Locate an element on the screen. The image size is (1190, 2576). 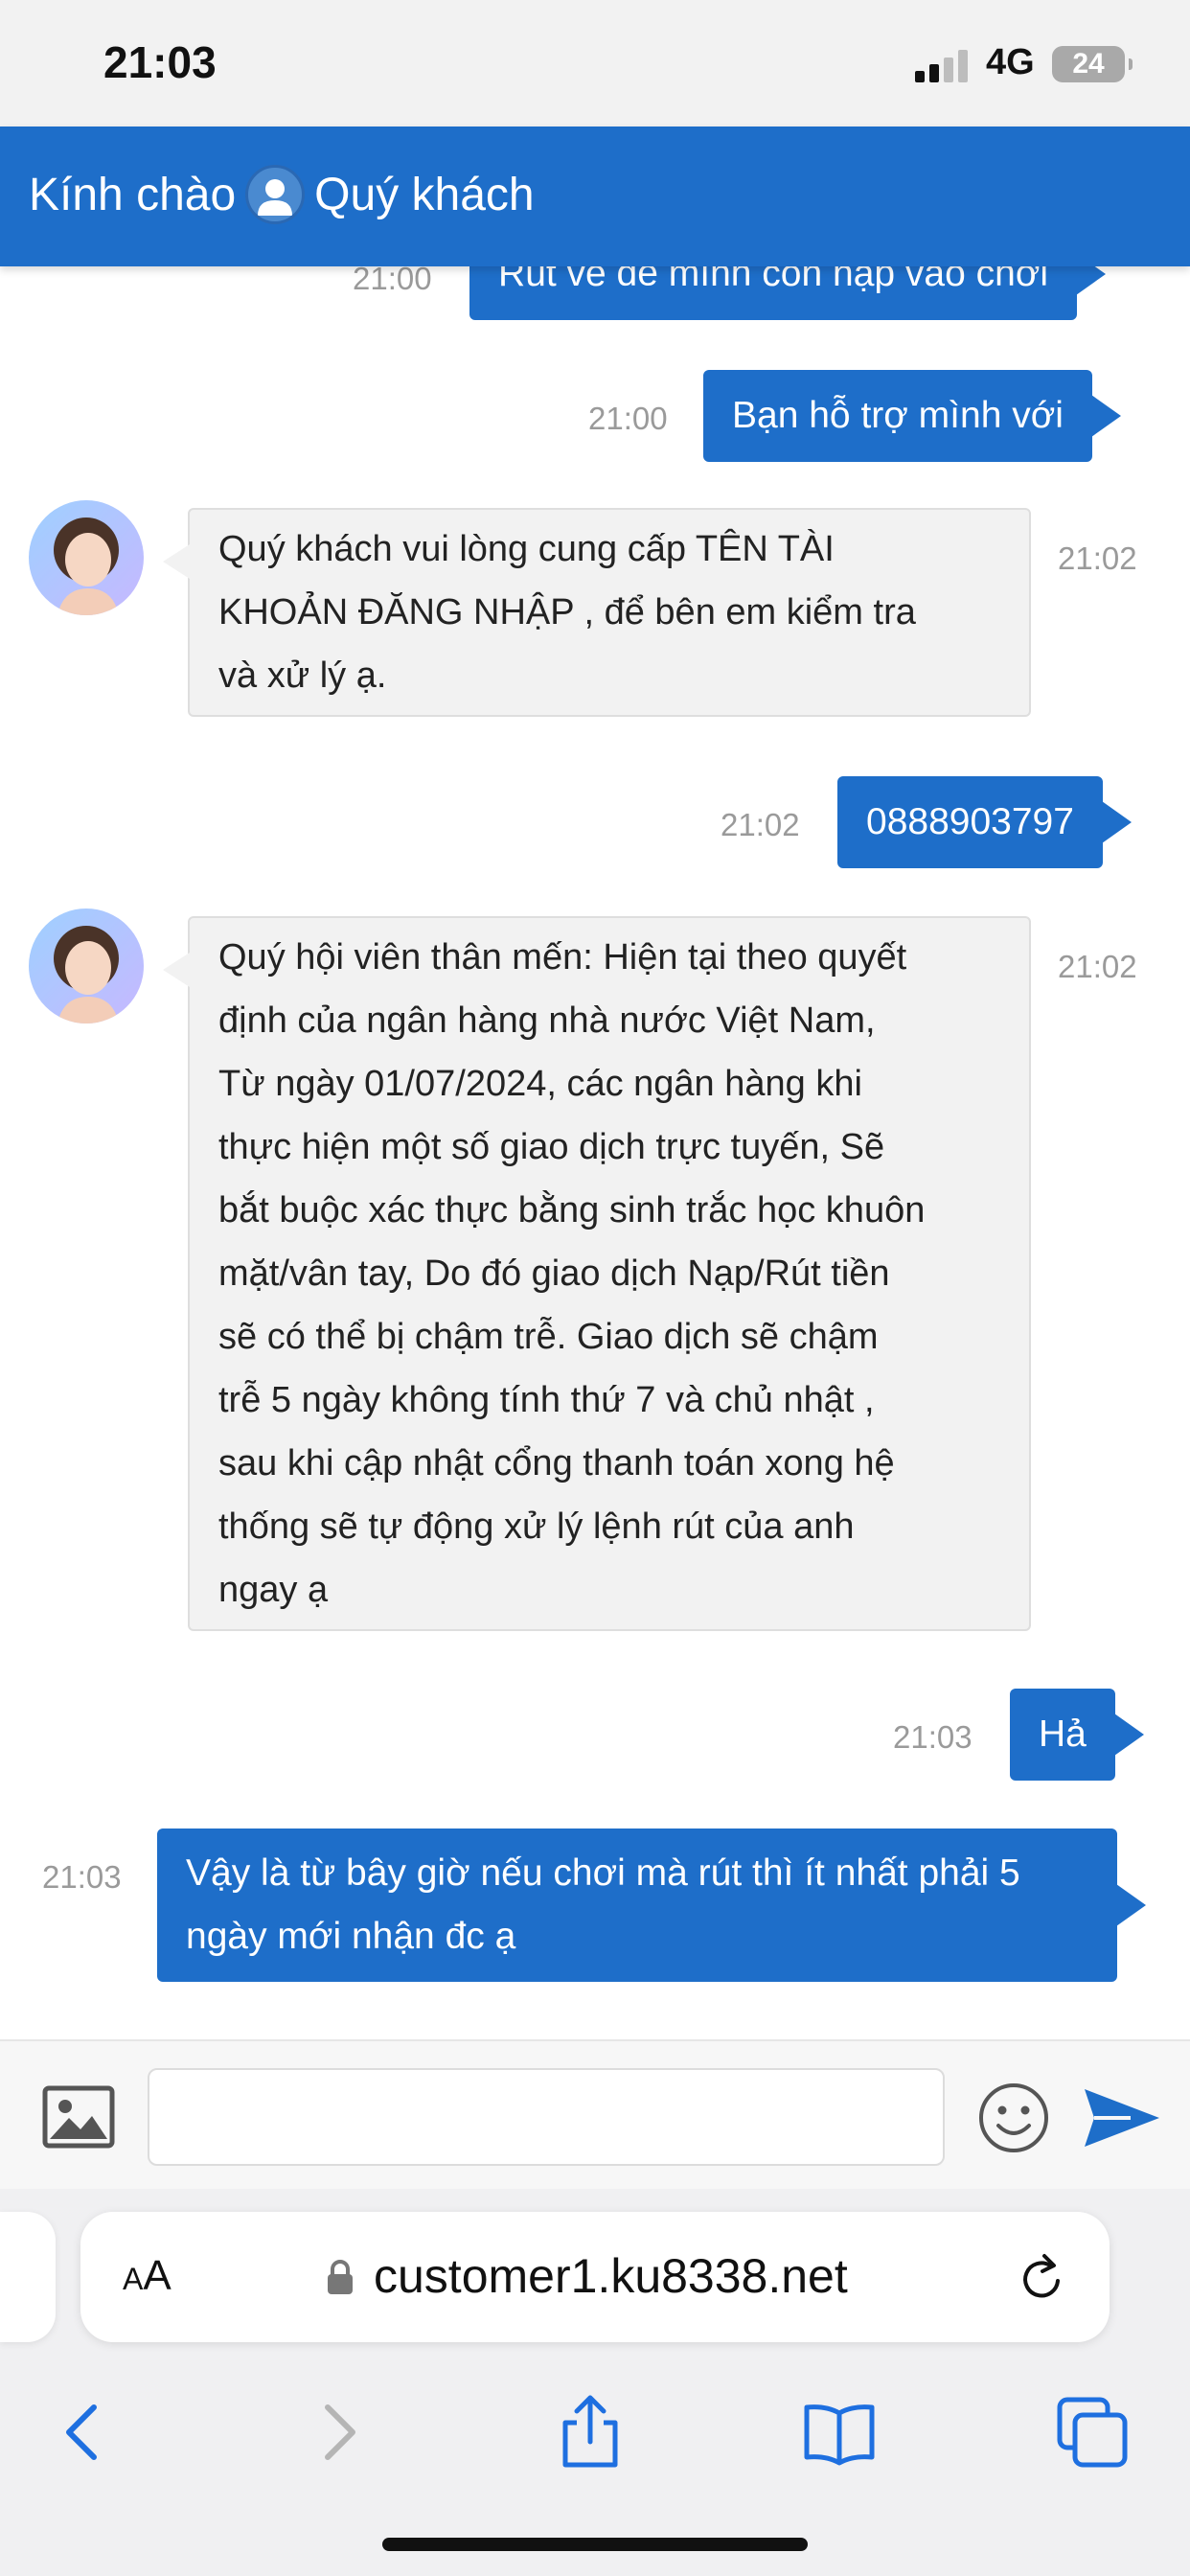
tabs-icon is located at coordinates (1093, 2432).